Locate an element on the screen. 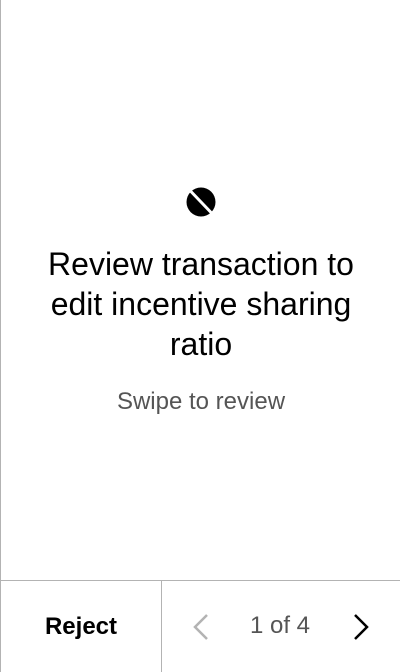  chevron-left-icon is located at coordinates (202, 627).